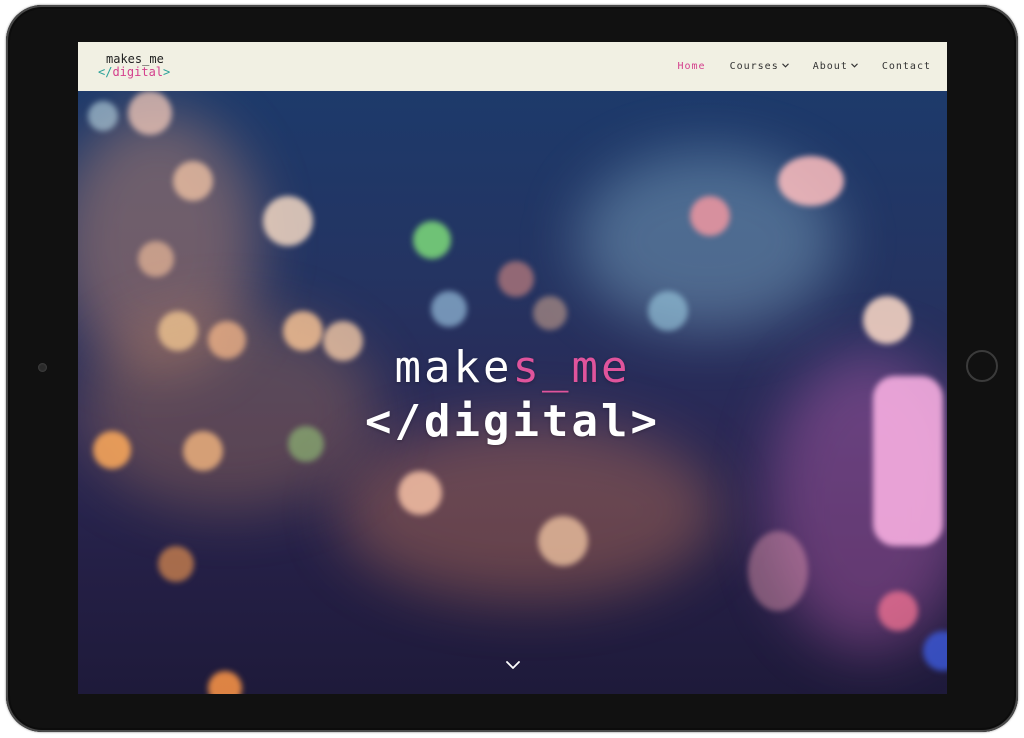 The width and height of the screenshot is (1024, 738). Describe the element at coordinates (453, 367) in the screenshot. I see `hero-title-white: make` at that location.